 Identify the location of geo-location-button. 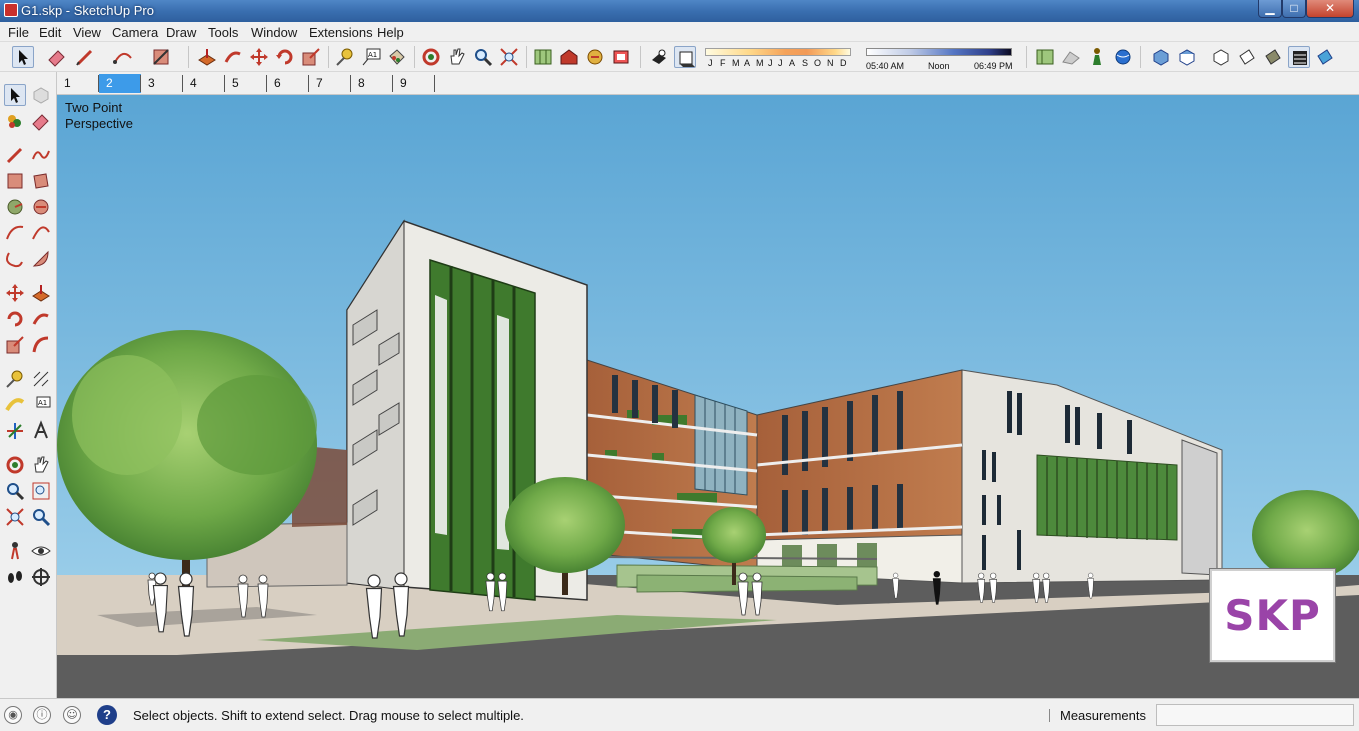
(543, 57).